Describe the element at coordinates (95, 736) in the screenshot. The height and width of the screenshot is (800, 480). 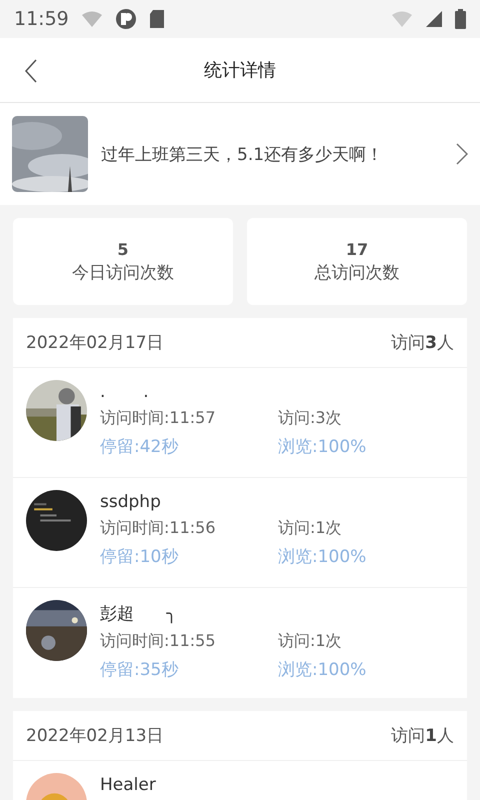
I see `visit-date: 2022年02月13日` at that location.